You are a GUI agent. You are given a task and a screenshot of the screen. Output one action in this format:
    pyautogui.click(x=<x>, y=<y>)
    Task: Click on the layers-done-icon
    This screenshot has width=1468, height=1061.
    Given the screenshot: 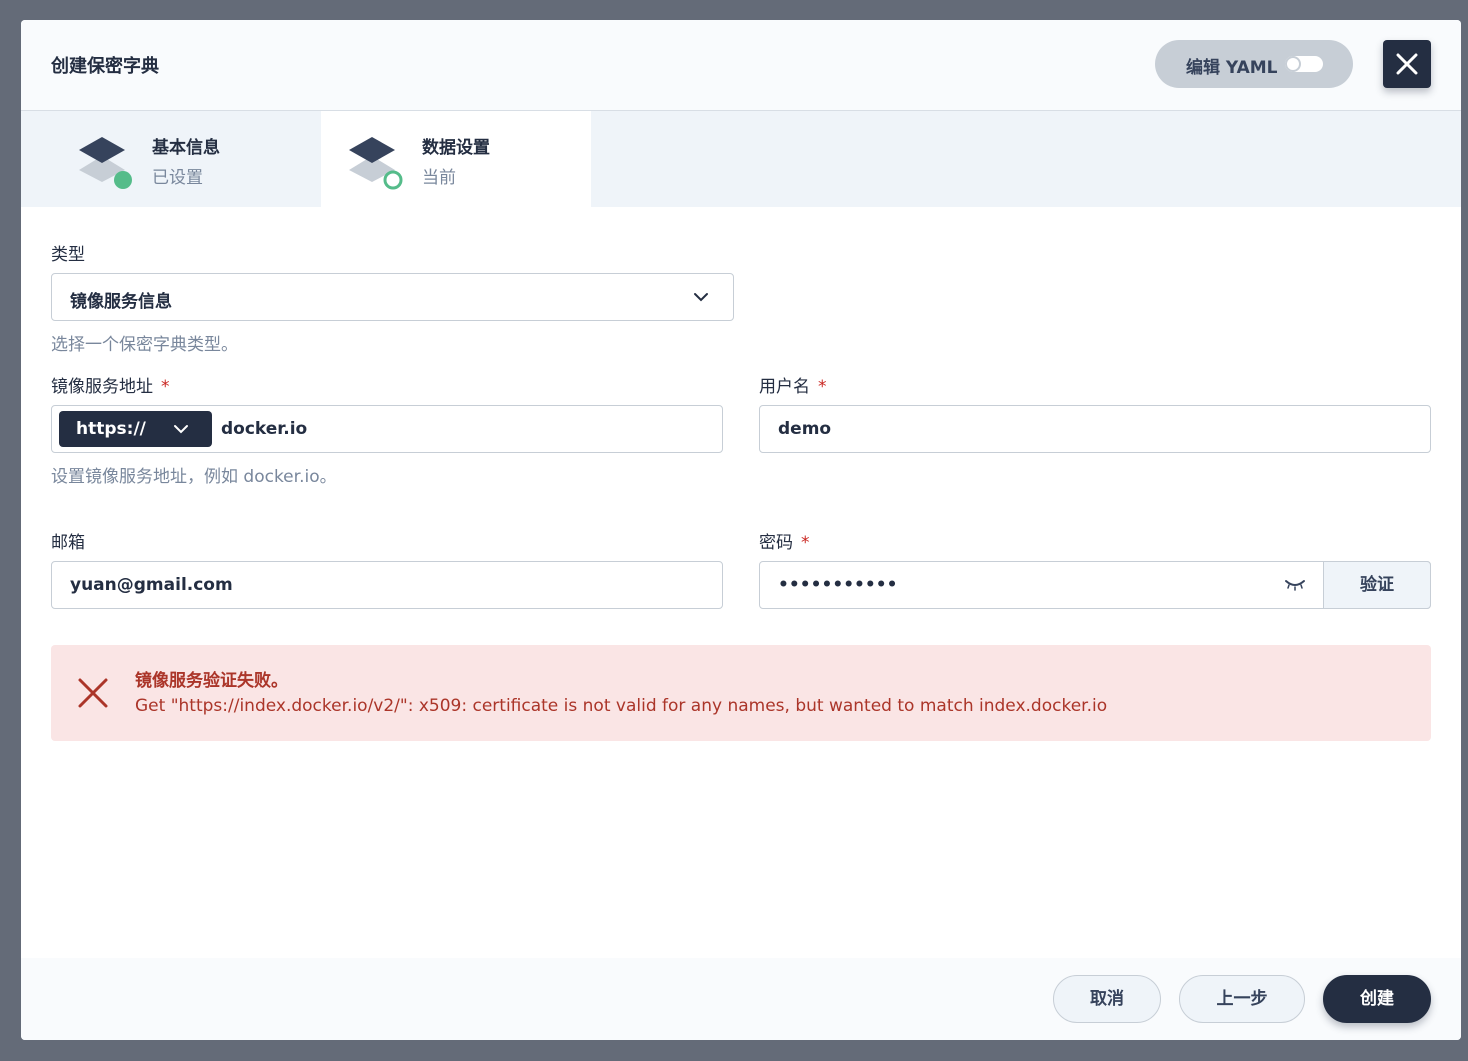 What is the action you would take?
    pyautogui.click(x=105, y=163)
    